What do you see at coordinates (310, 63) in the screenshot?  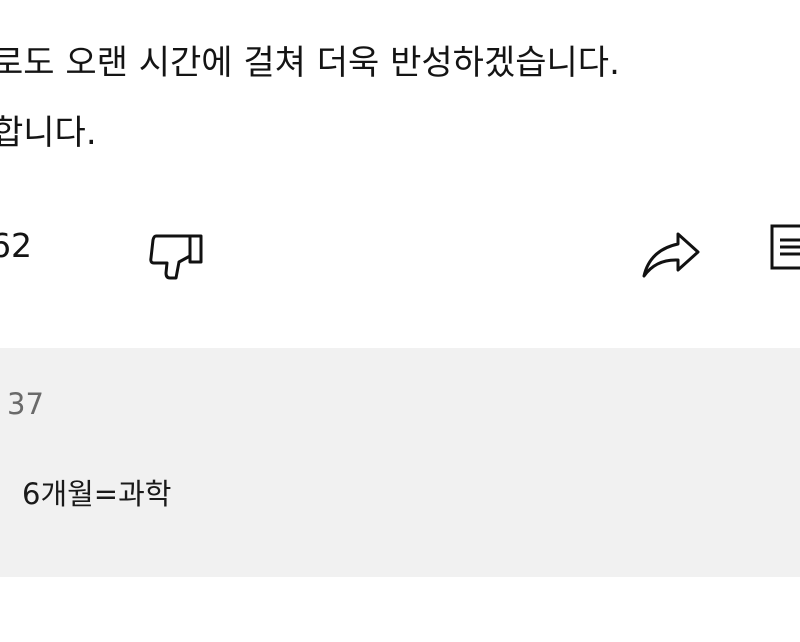 I see `post-text-line: 로도 오랜 시간에 걸쳐 더욱 반성하겠습니다.` at bounding box center [310, 63].